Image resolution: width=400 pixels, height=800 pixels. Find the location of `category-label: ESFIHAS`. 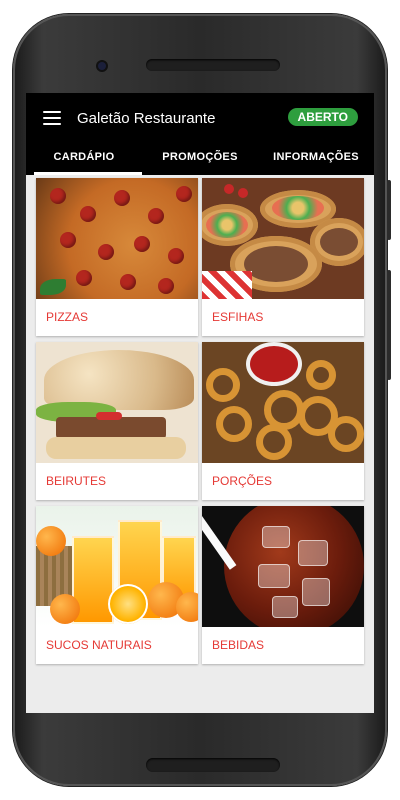

category-label: ESFIHAS is located at coordinates (238, 317).